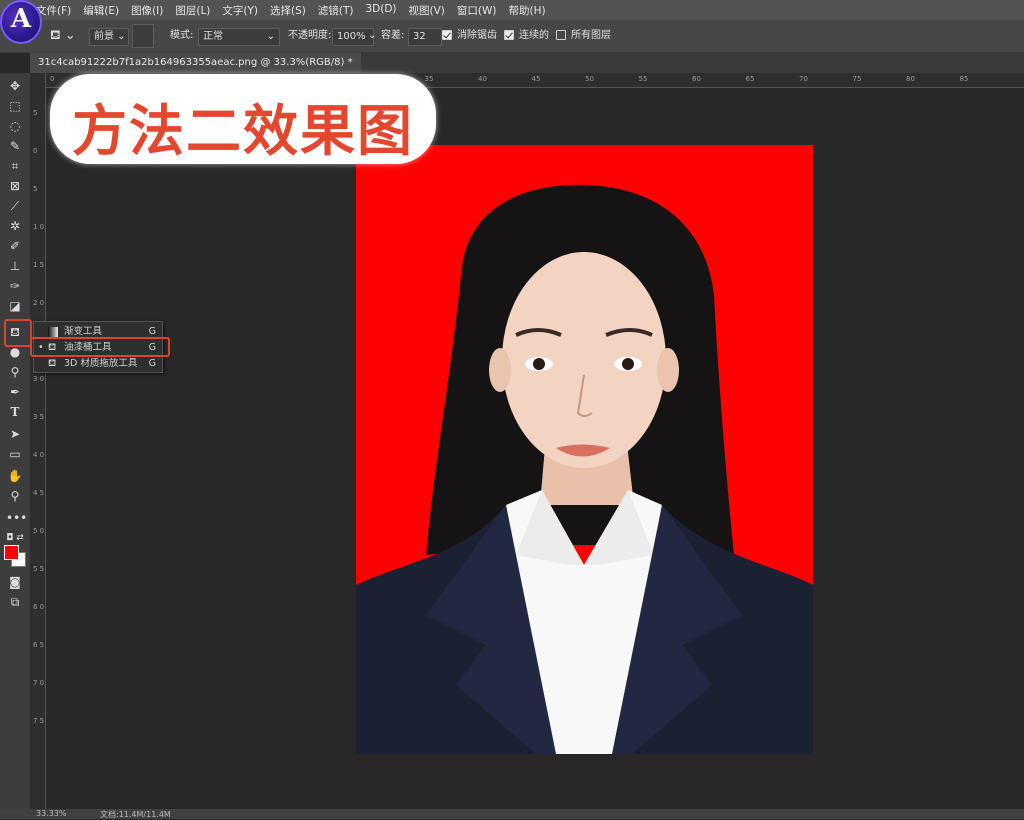 This screenshot has width=1024, height=820. Describe the element at coordinates (213, 36) in the screenshot. I see `mode-value: 正常` at that location.